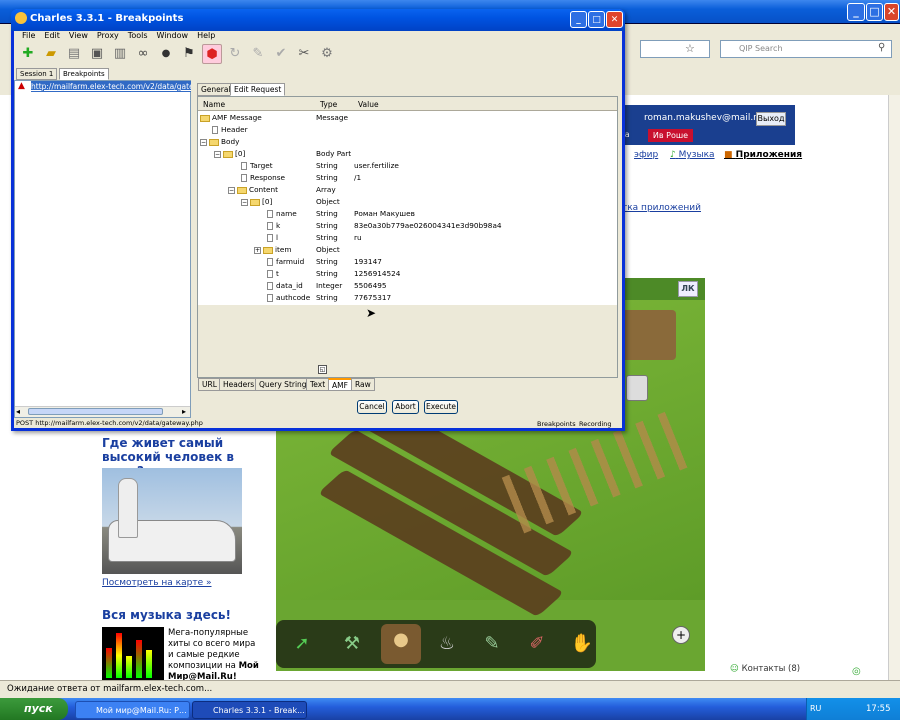 The image size is (900, 720). What do you see at coordinates (405, 407) in the screenshot?
I see `abort-button: Abort` at bounding box center [405, 407].